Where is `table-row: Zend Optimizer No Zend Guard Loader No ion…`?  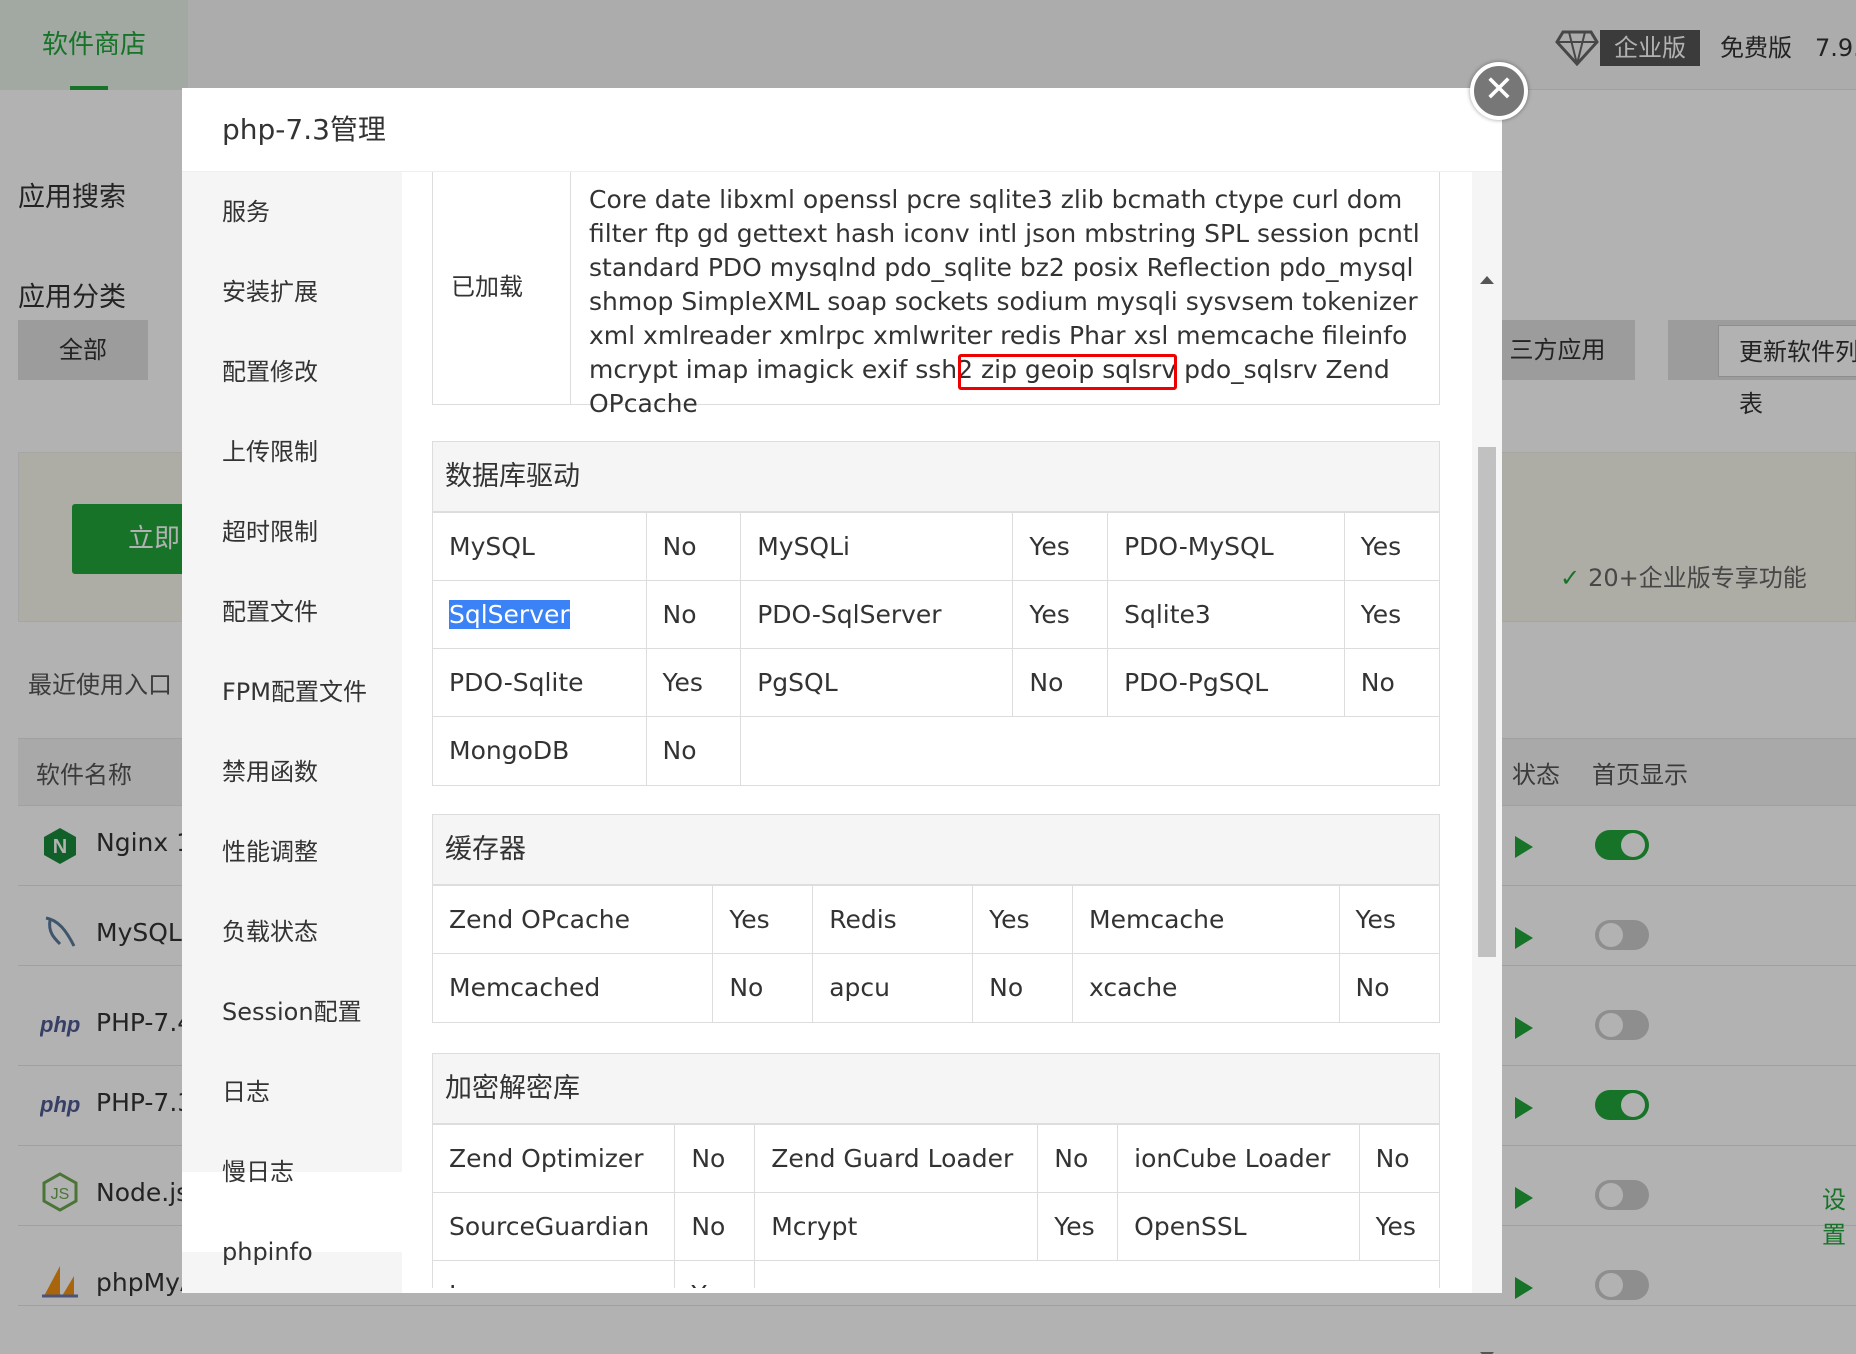 table-row: Zend Optimizer No Zend Guard Loader No ion… is located at coordinates (936, 1158).